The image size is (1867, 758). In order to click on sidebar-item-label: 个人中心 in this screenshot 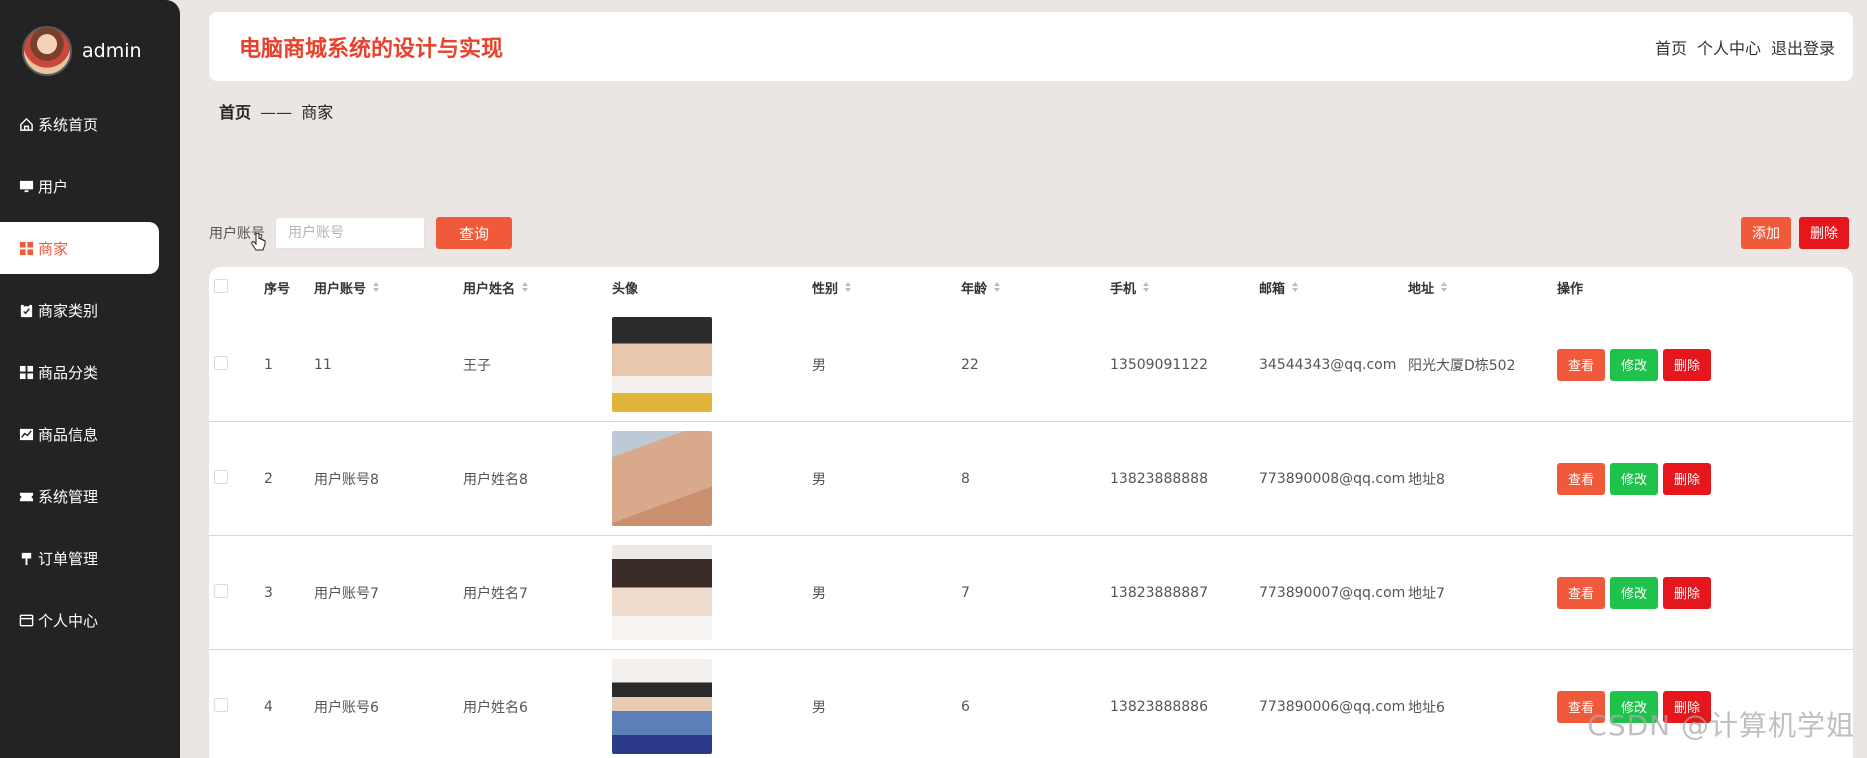, I will do `click(68, 620)`.